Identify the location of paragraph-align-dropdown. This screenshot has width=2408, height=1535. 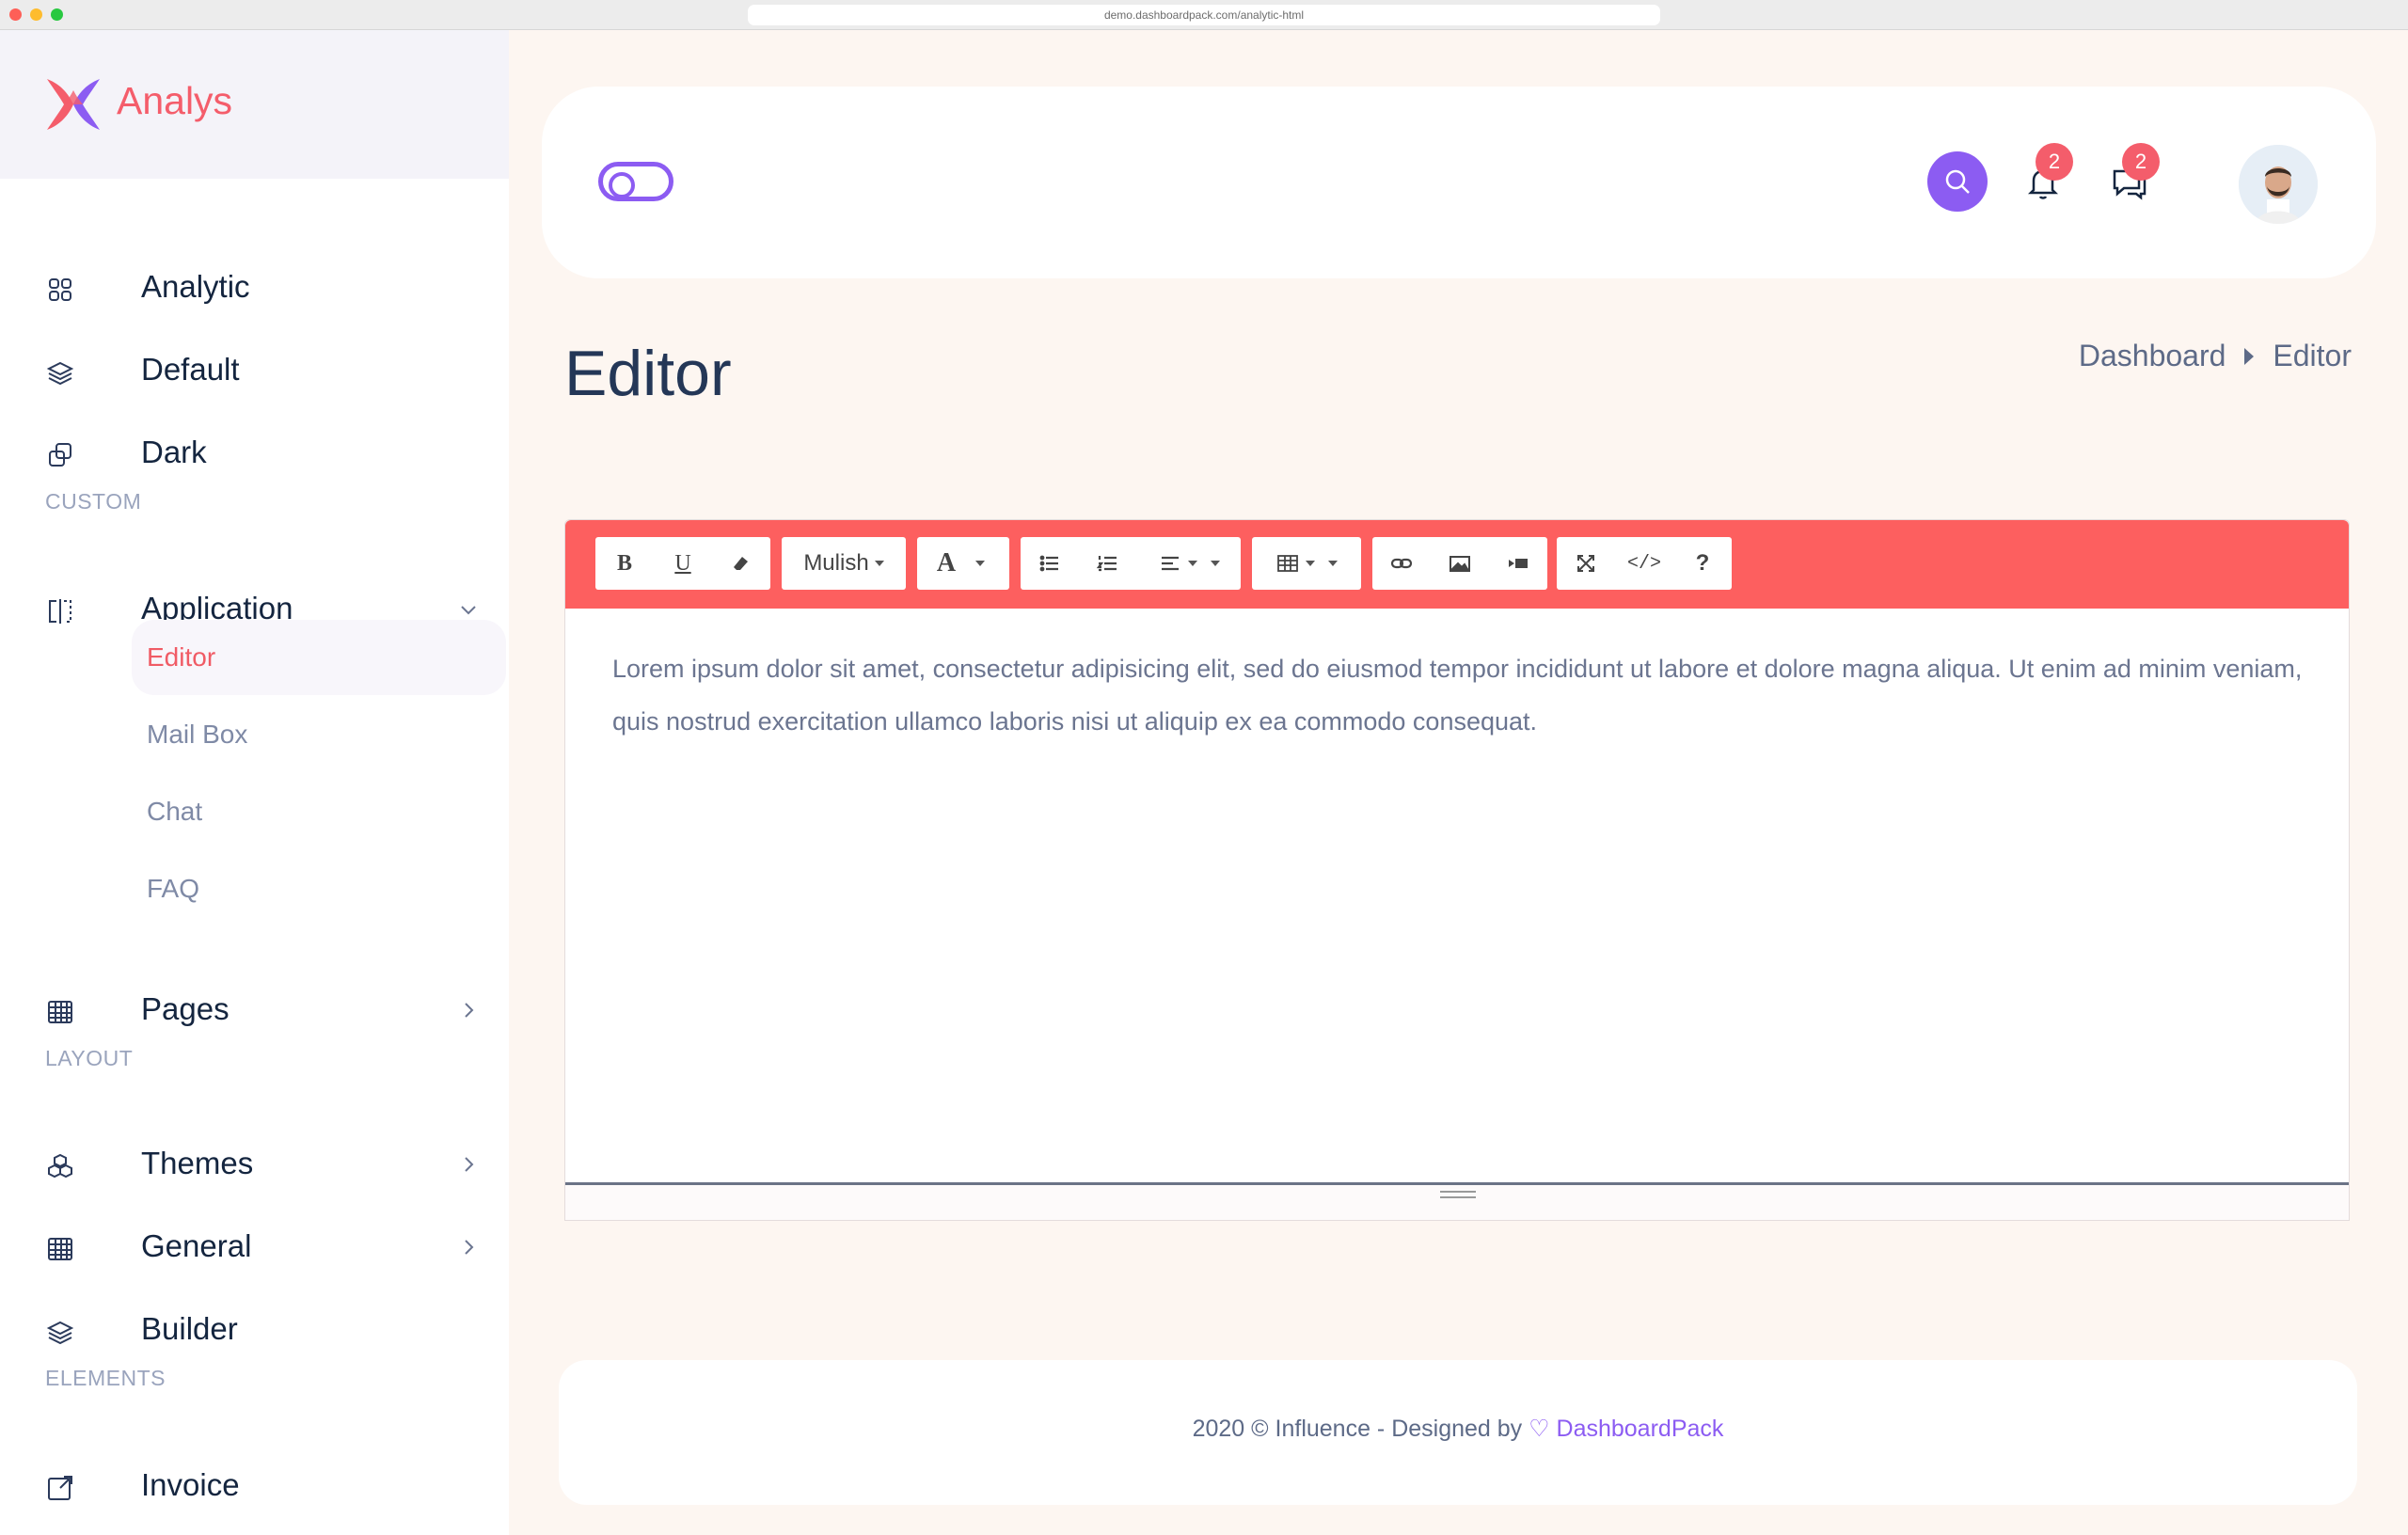
(1189, 563).